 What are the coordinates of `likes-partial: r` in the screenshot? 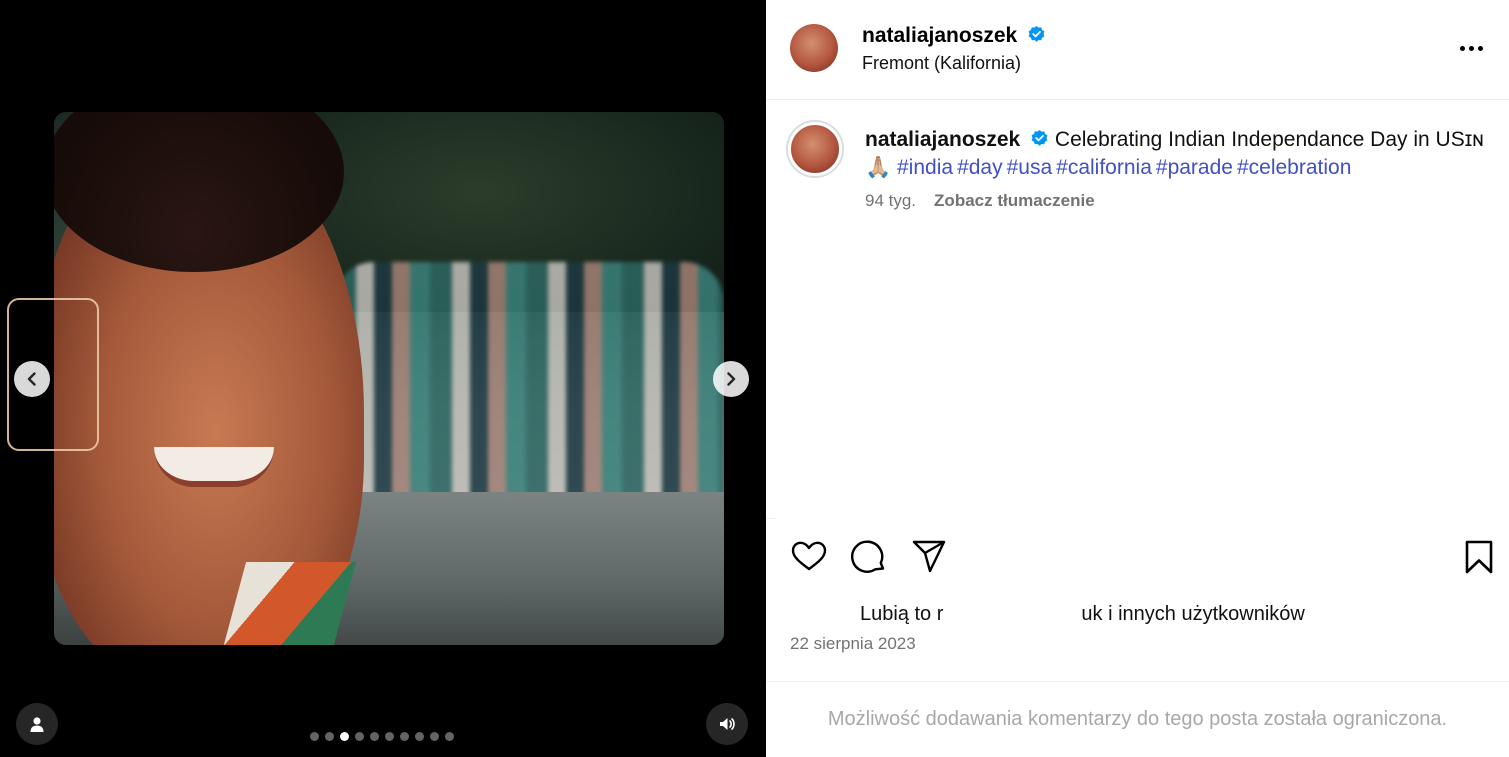 It's located at (940, 614).